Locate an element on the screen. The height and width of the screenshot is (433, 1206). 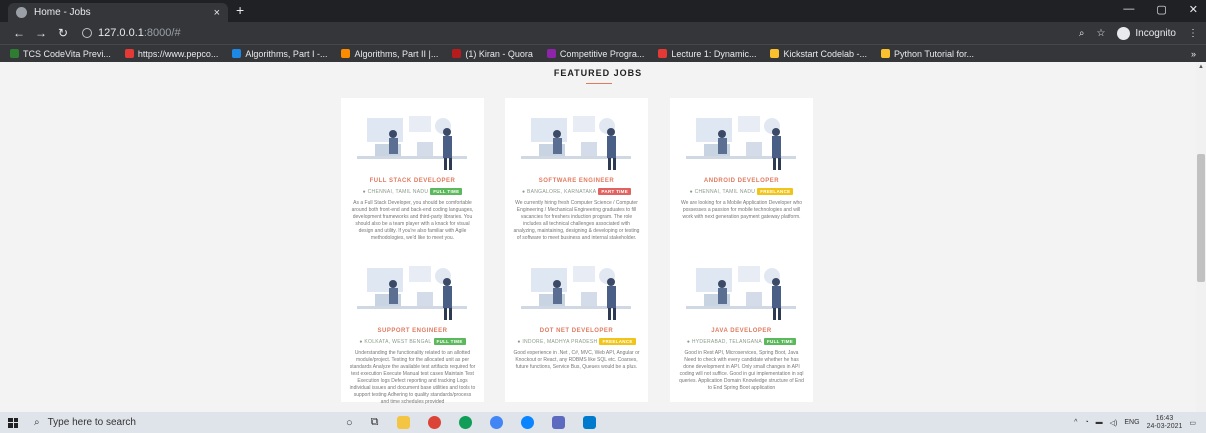
job-location-row: ● INDORE, MADHYA PRADESH FREELANCE is located at coordinates (576, 341).